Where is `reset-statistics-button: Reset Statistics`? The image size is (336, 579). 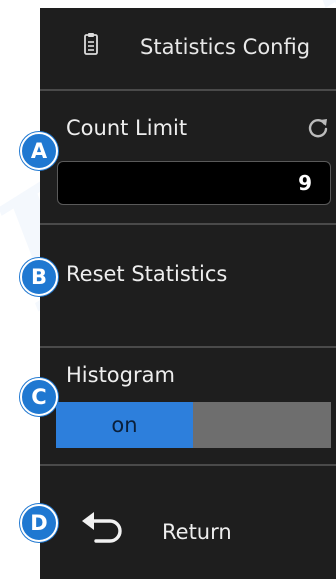 reset-statistics-button: Reset Statistics is located at coordinates (146, 274).